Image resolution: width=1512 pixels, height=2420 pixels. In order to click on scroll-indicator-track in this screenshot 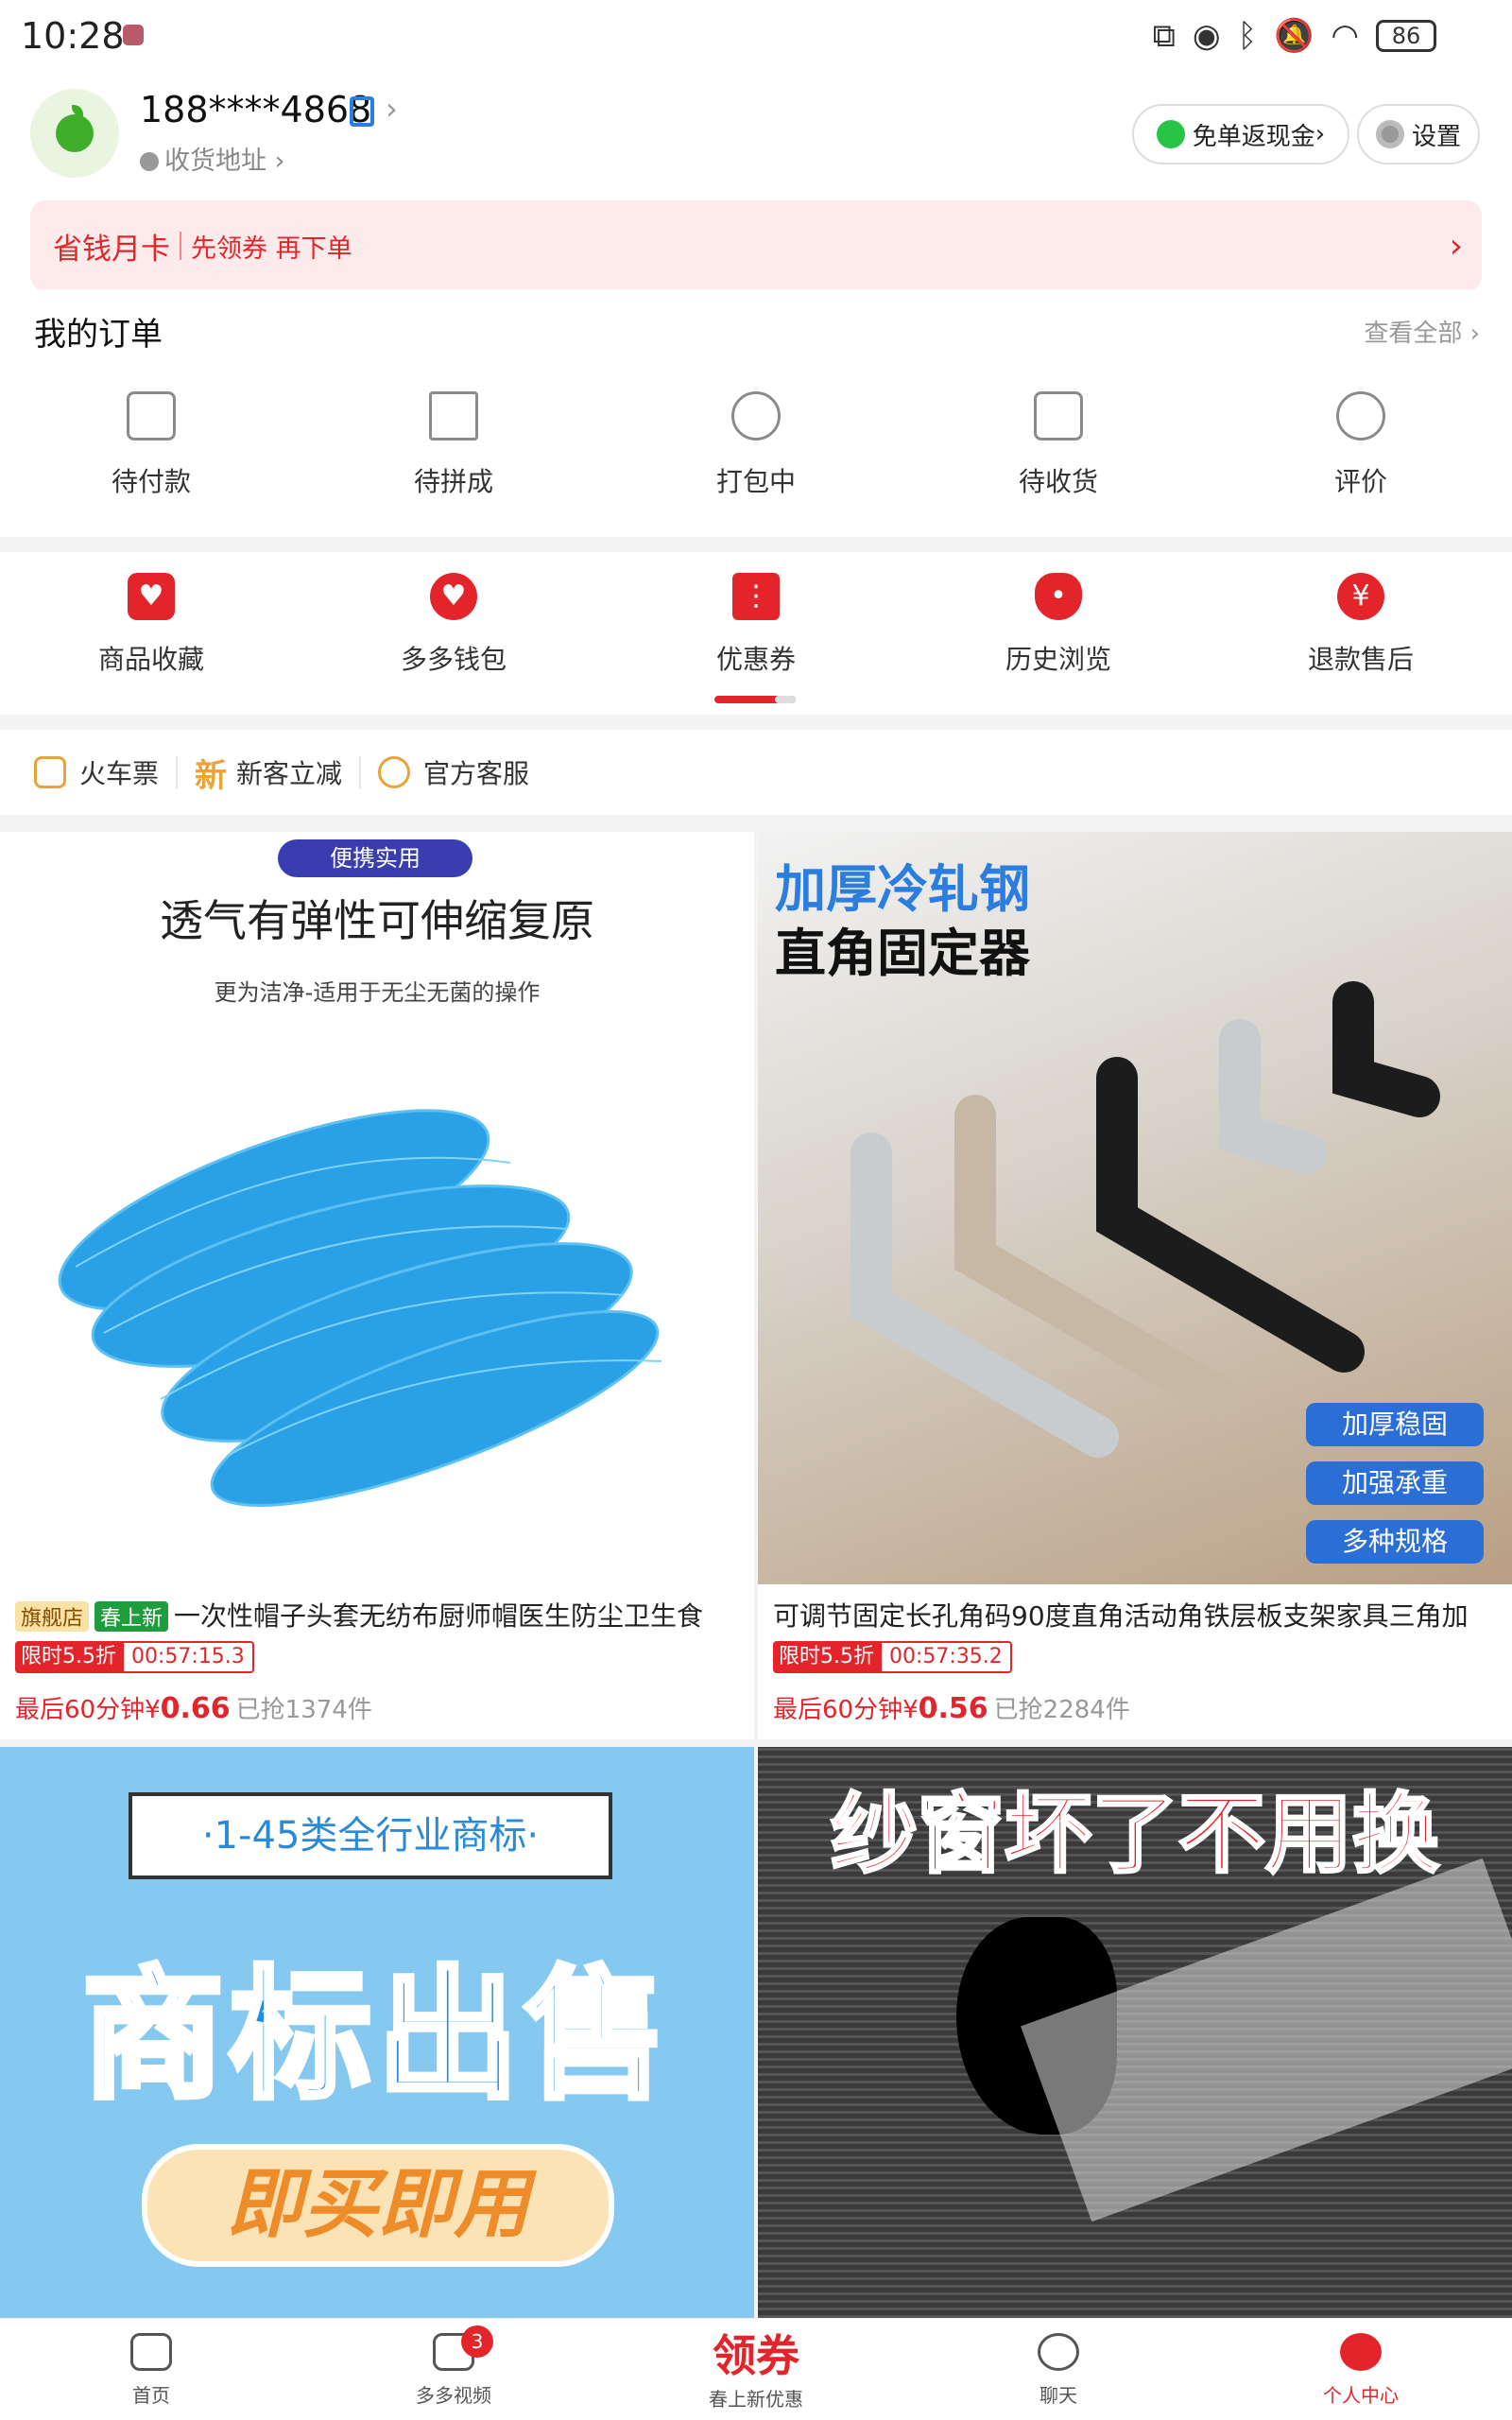, I will do `click(785, 699)`.